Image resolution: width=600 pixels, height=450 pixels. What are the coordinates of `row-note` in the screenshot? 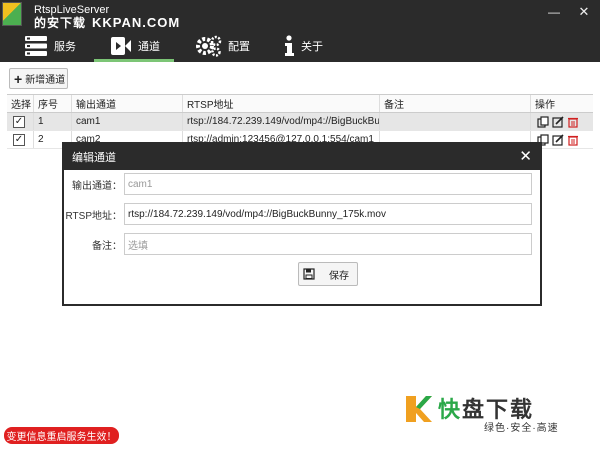 It's located at (455, 121).